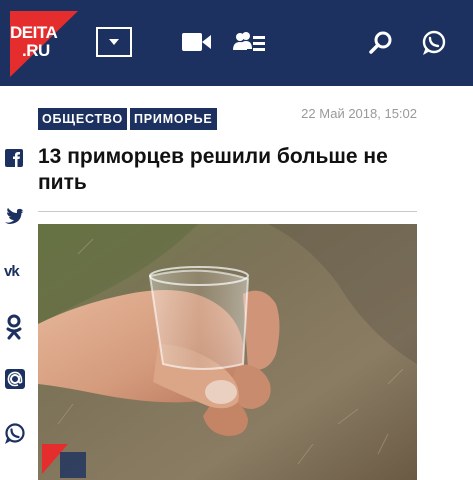  Describe the element at coordinates (213, 169) in the screenshot. I see `article-title: 13 приморцев решили больше не пить` at that location.